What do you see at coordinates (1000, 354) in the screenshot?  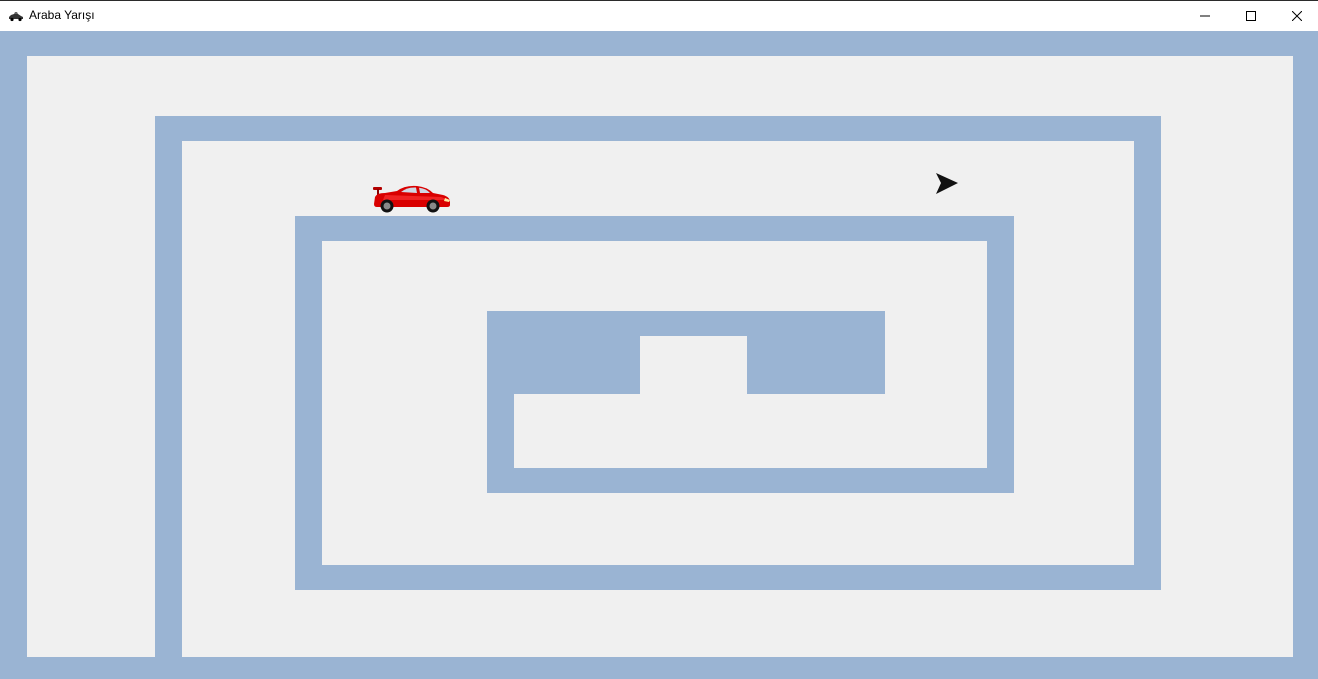 I see `wall-ring3-right` at bounding box center [1000, 354].